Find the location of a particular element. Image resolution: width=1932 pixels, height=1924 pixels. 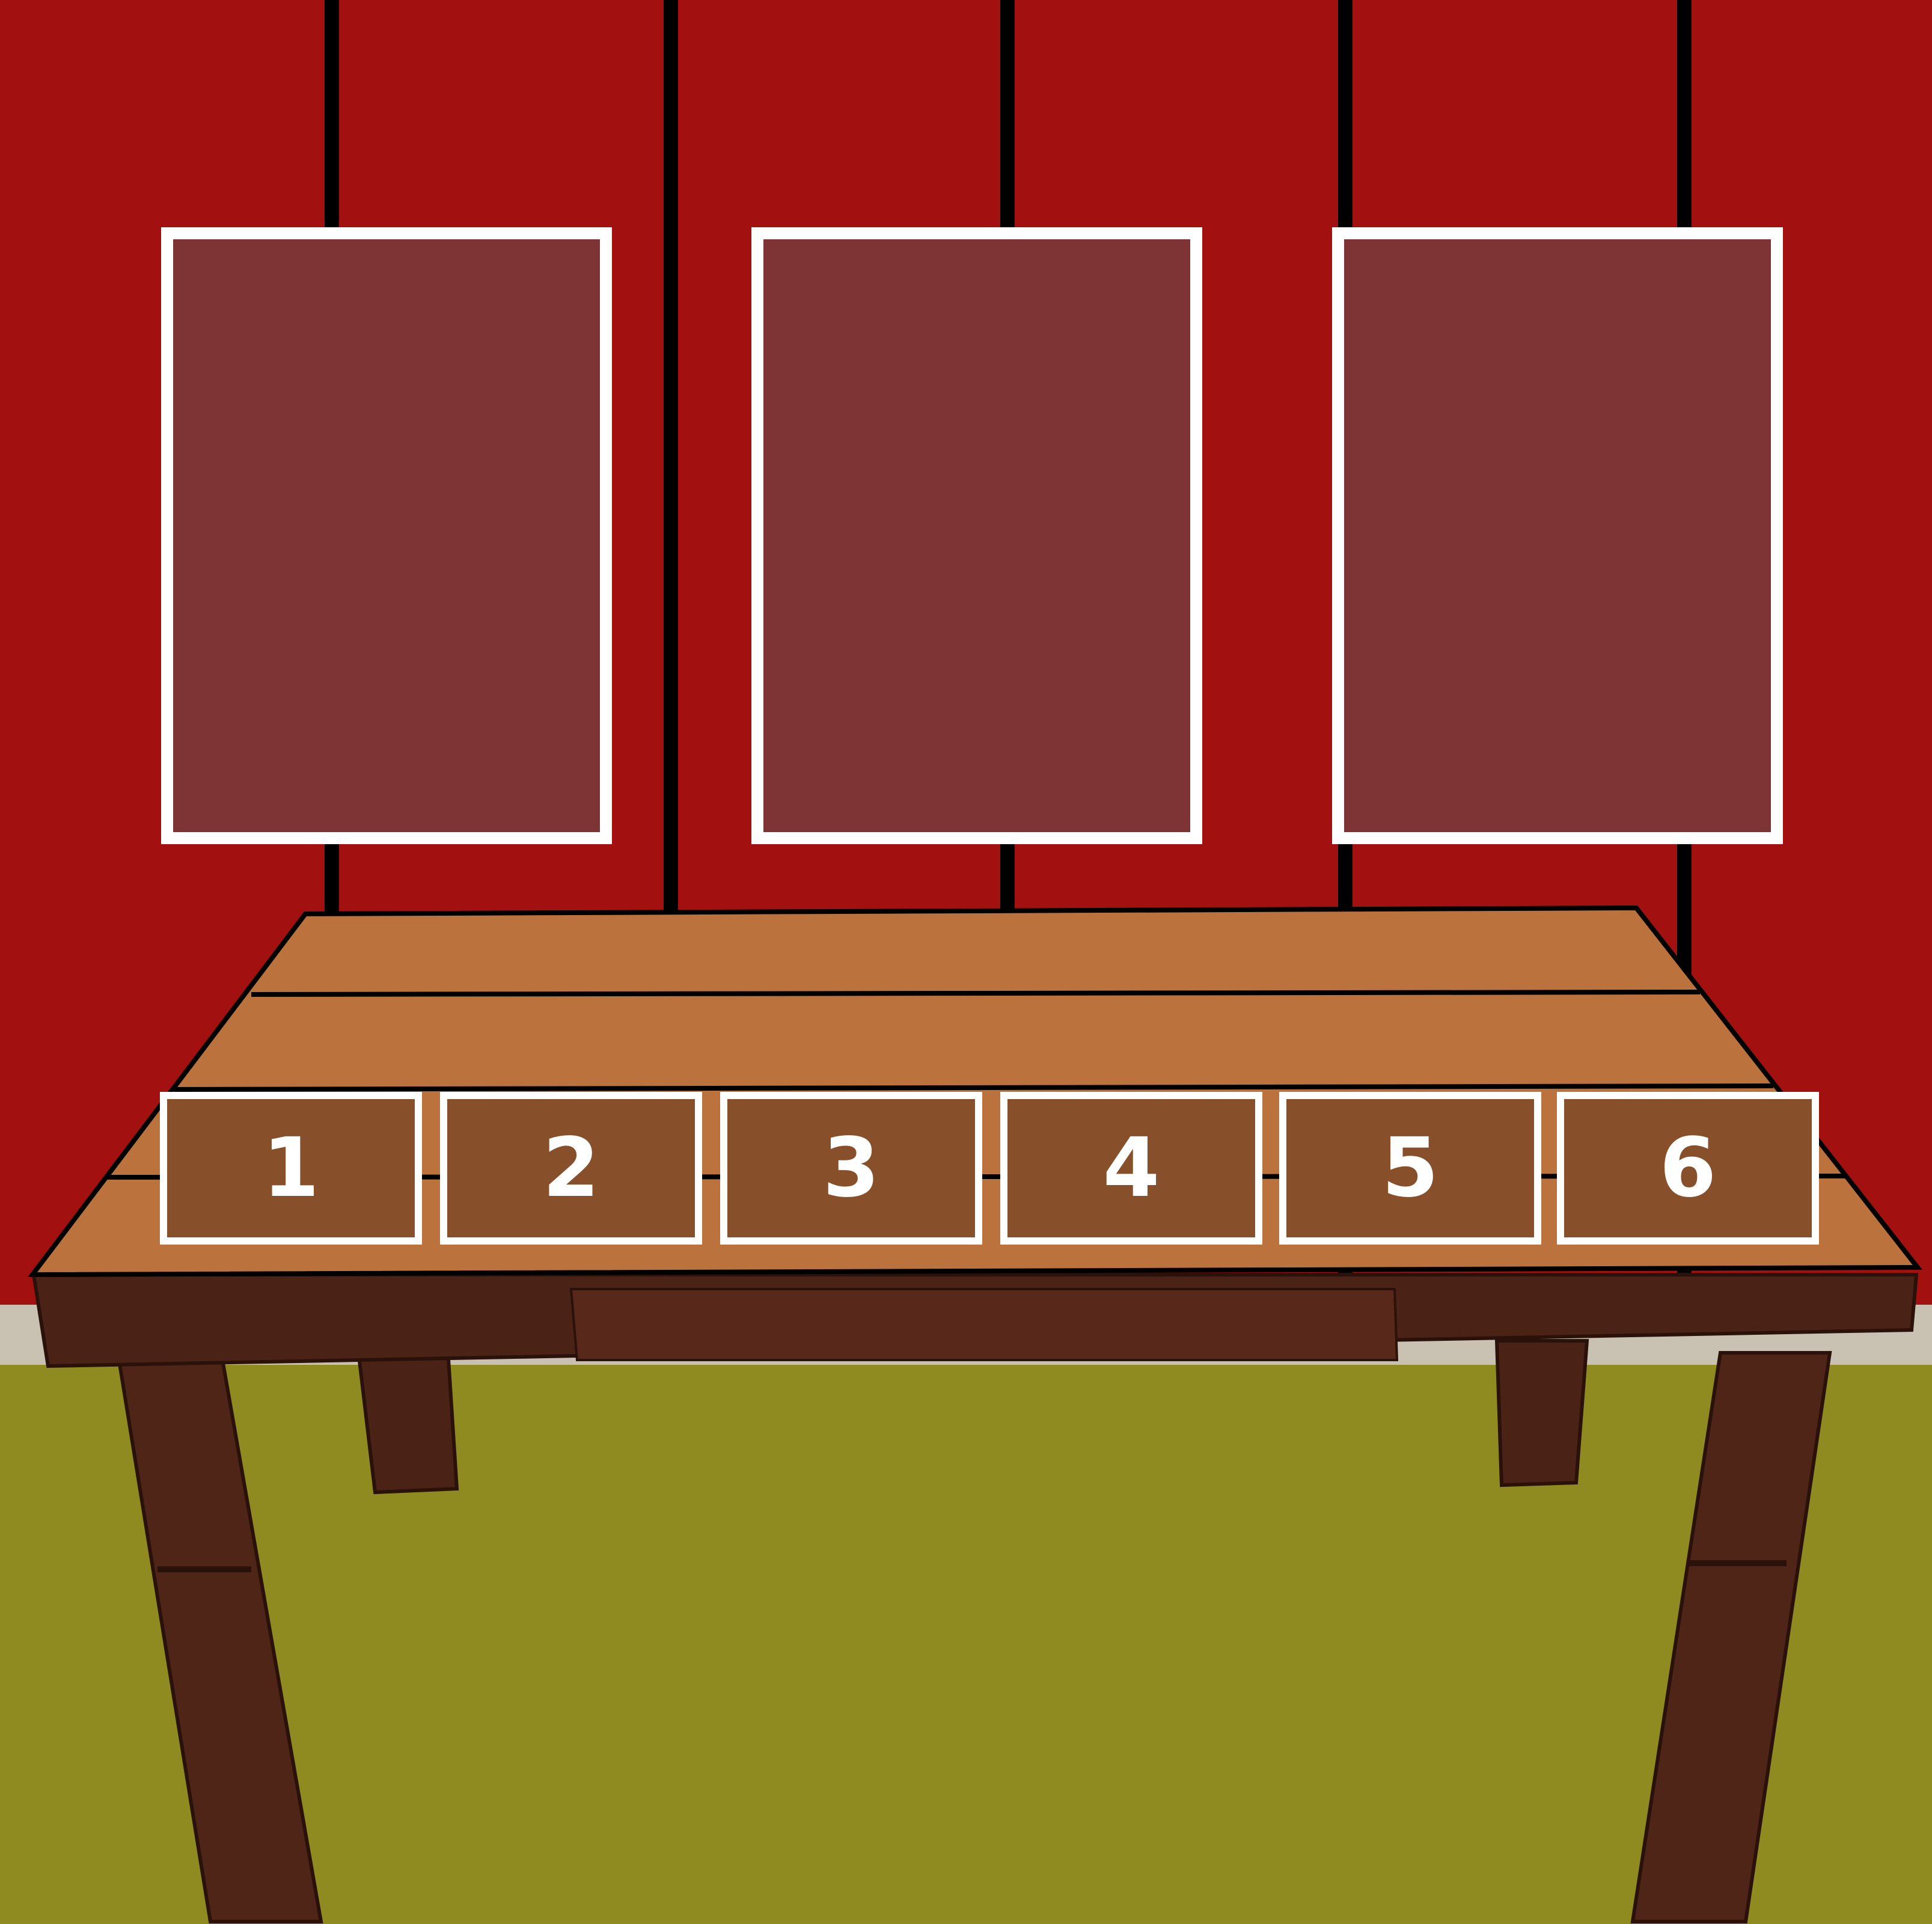

slot-label: 1 is located at coordinates (291, 1168).